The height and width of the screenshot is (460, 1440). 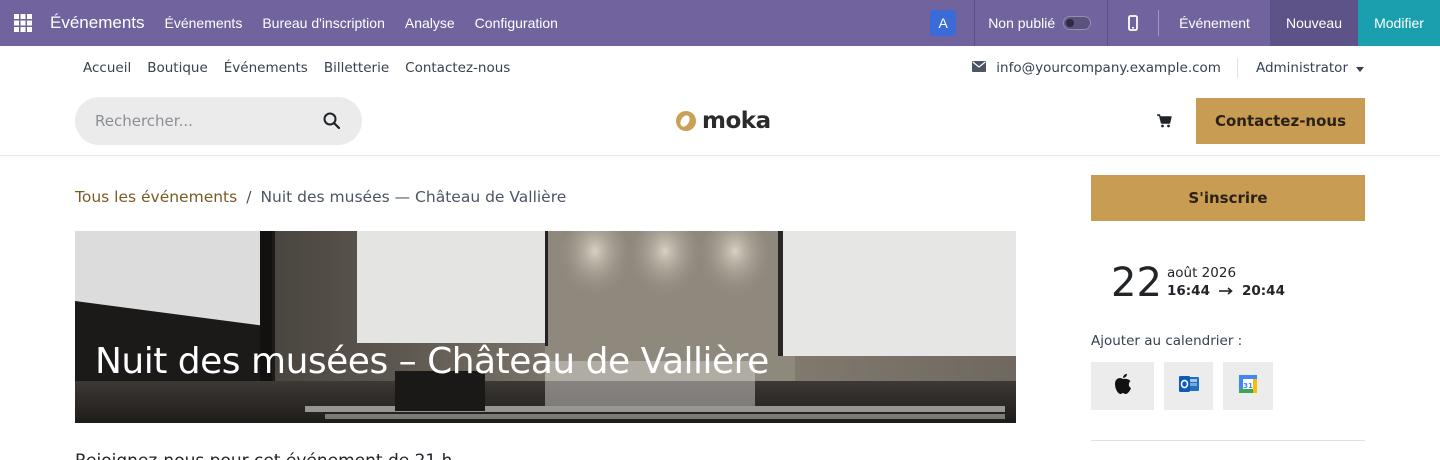 I want to click on event-time-range: 16:44 20:44, so click(x=1226, y=291).